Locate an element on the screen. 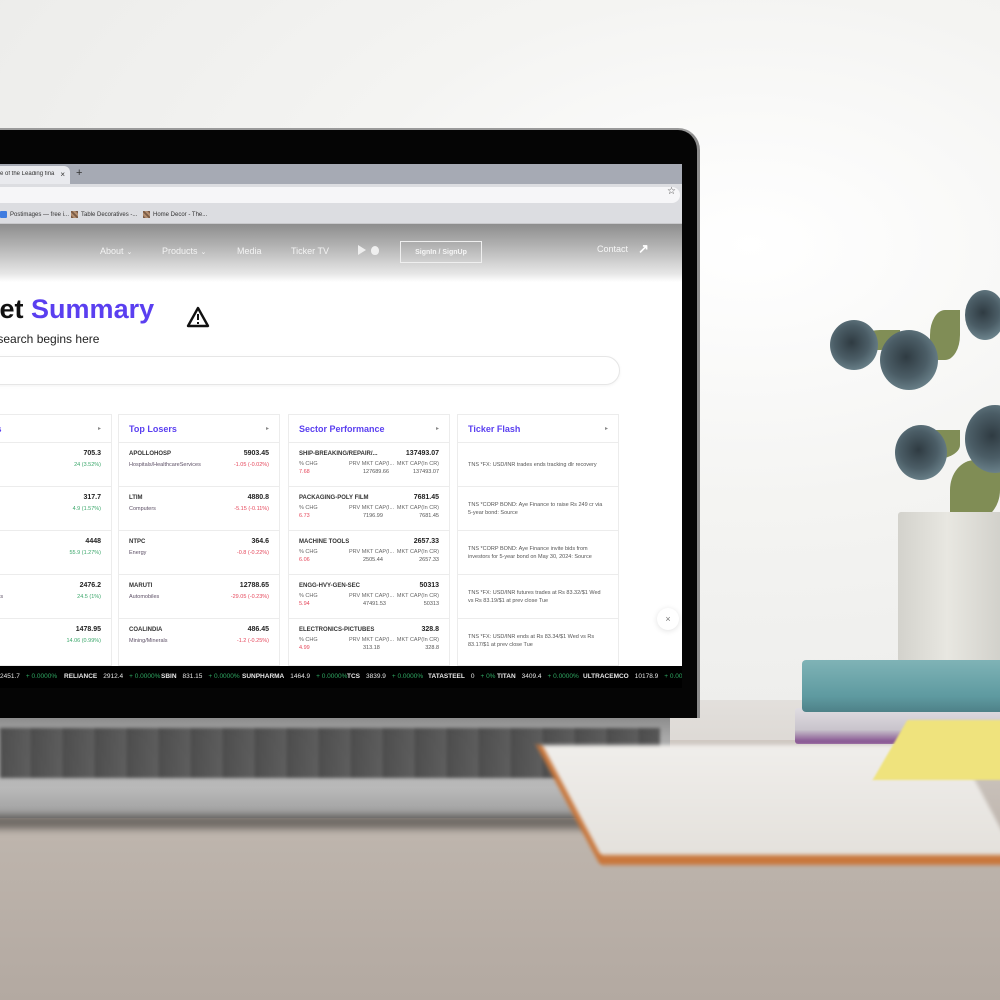  signin-signup-button: SignIn / SignUp is located at coordinates (441, 252).